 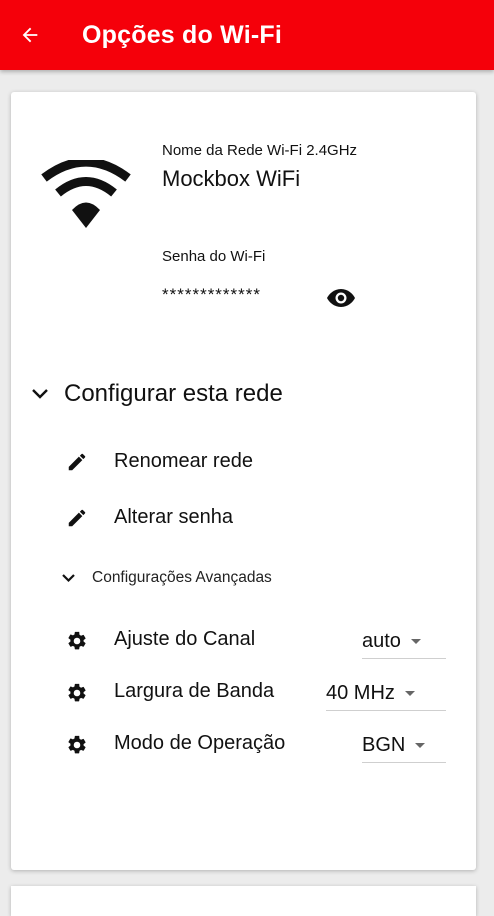 I want to click on operation-mode-setting-label: Modo de Operação, so click(x=200, y=743).